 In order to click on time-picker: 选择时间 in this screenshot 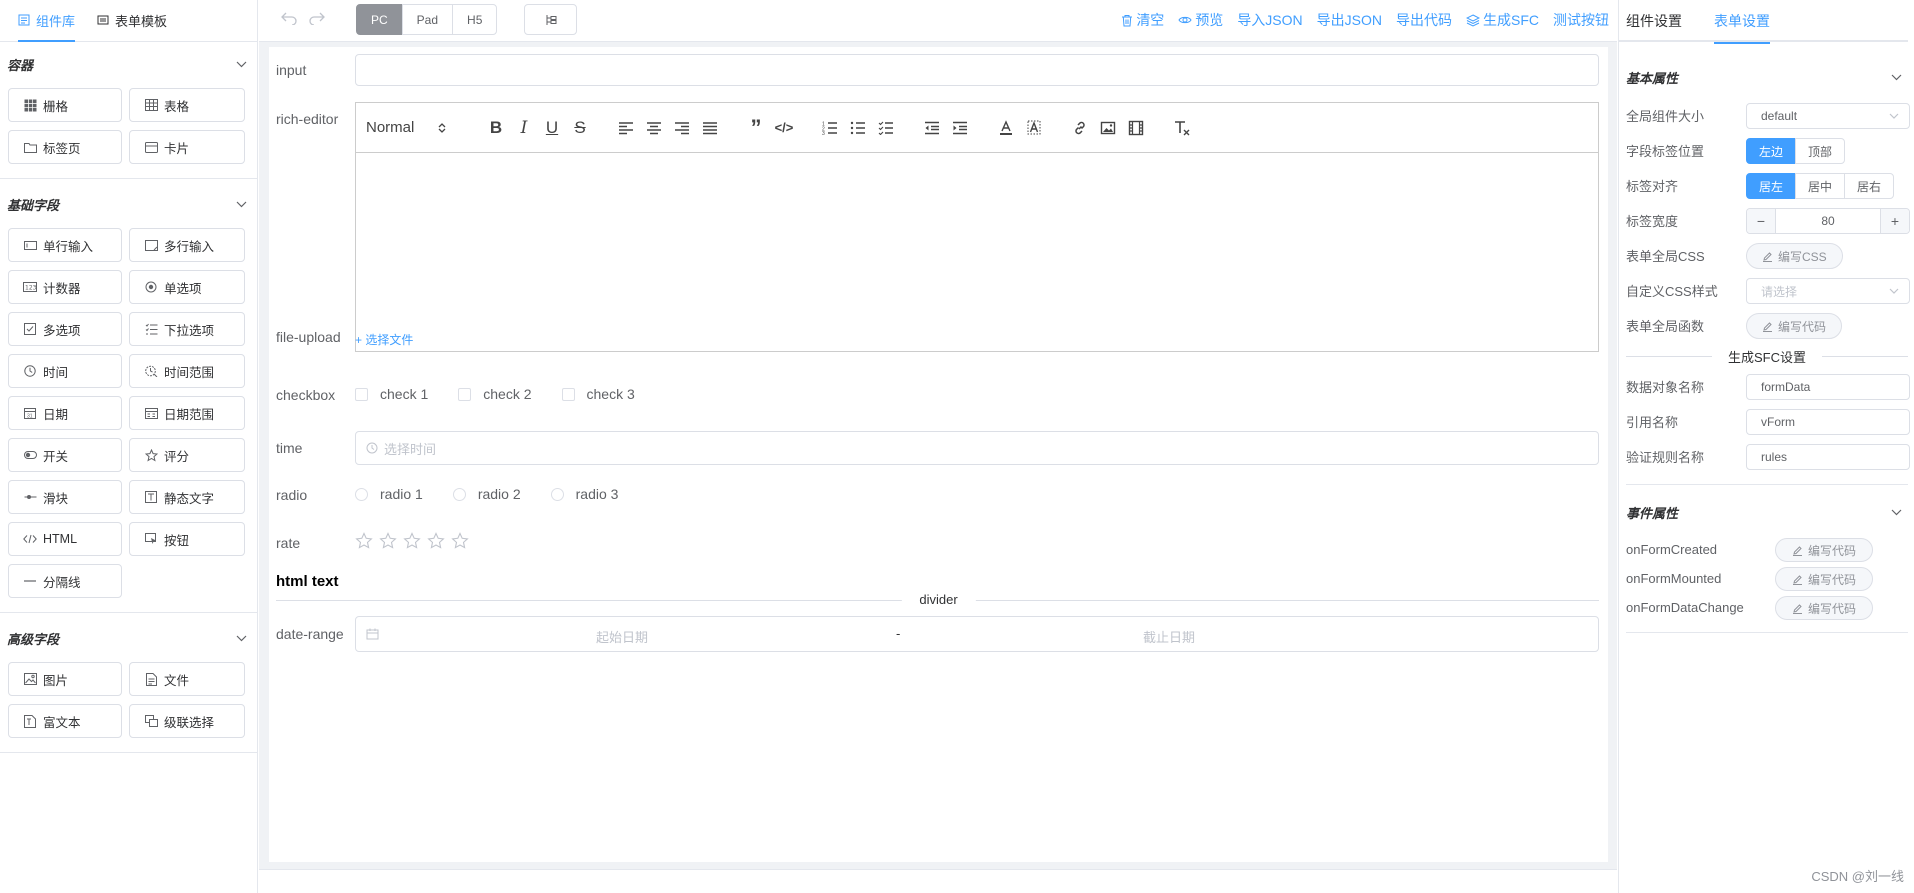, I will do `click(977, 448)`.